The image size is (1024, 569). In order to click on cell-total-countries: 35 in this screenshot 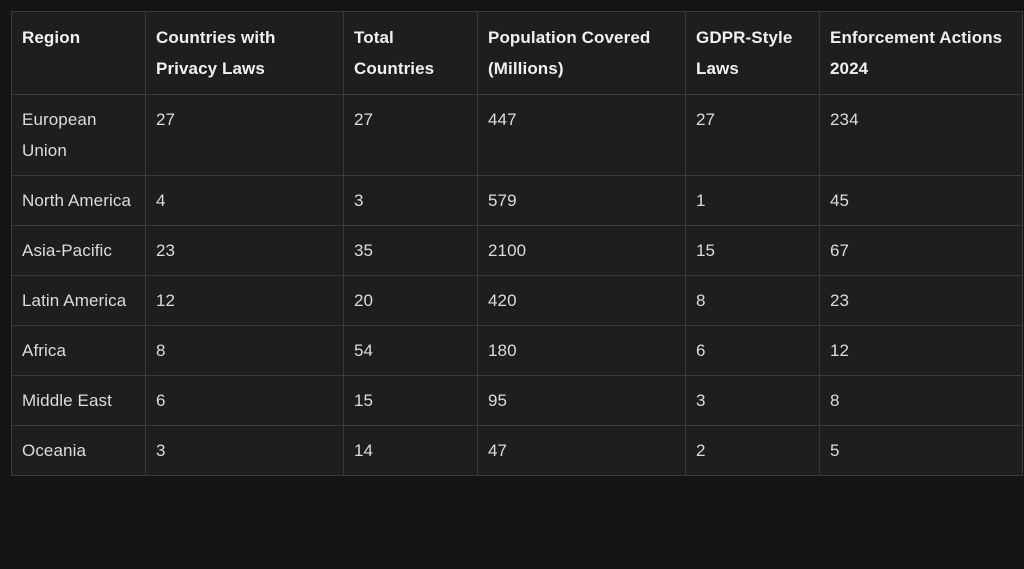, I will do `click(410, 250)`.